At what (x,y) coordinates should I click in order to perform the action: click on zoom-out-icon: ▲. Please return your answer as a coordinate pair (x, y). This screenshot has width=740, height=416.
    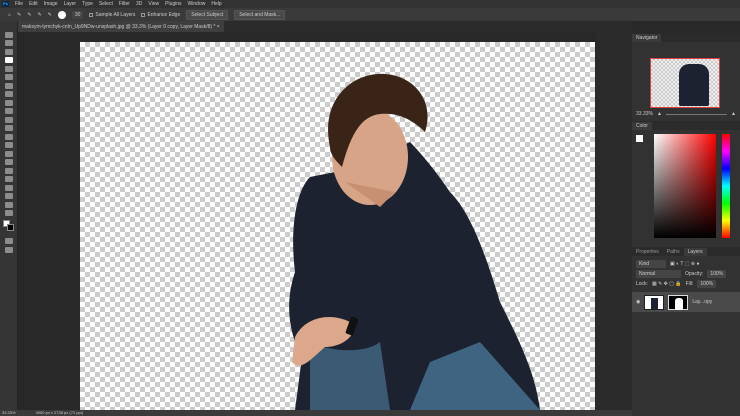
    Looking at the image, I should click on (659, 114).